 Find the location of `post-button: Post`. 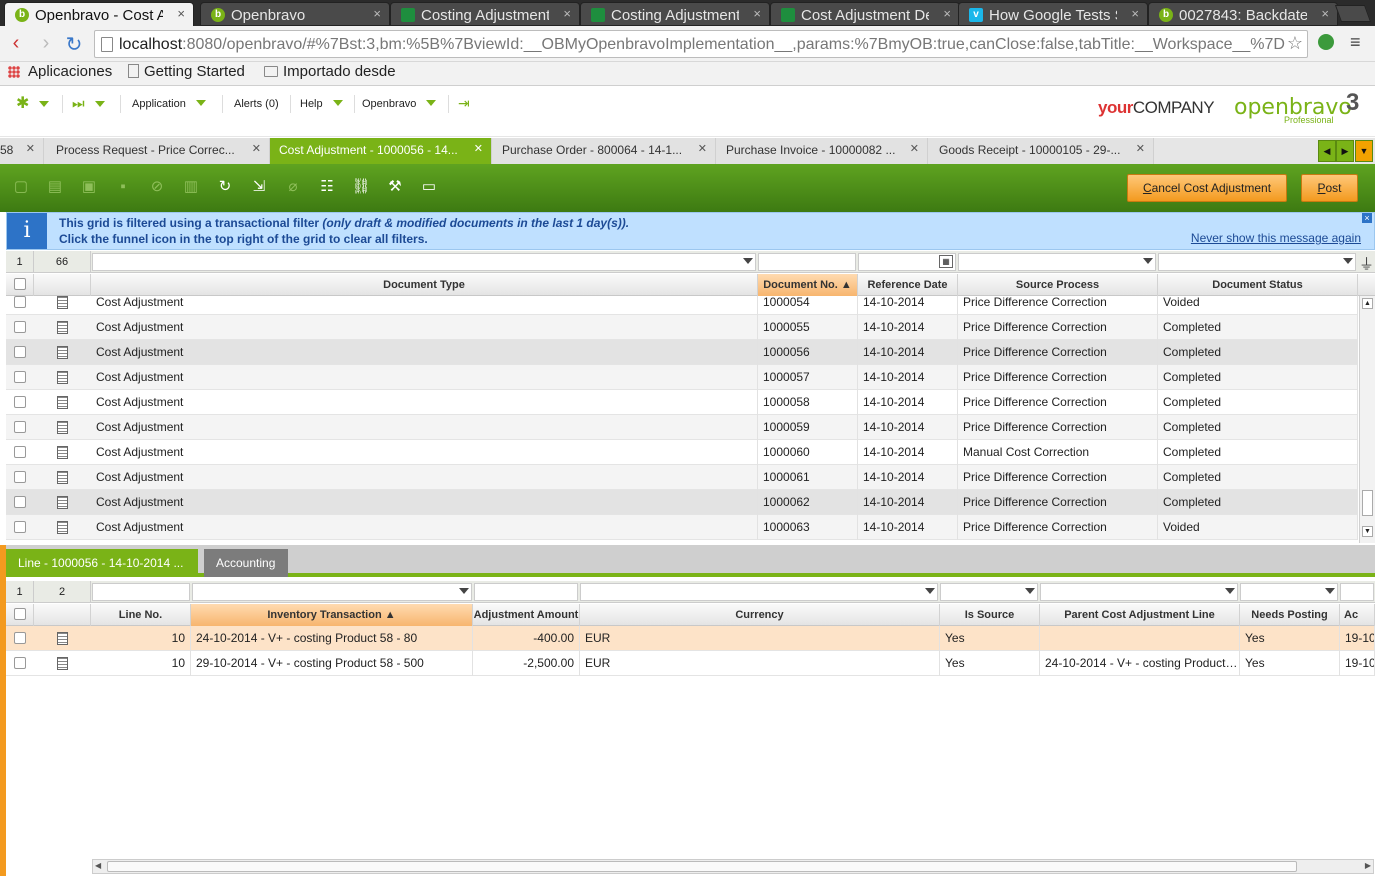

post-button: Post is located at coordinates (1329, 188).